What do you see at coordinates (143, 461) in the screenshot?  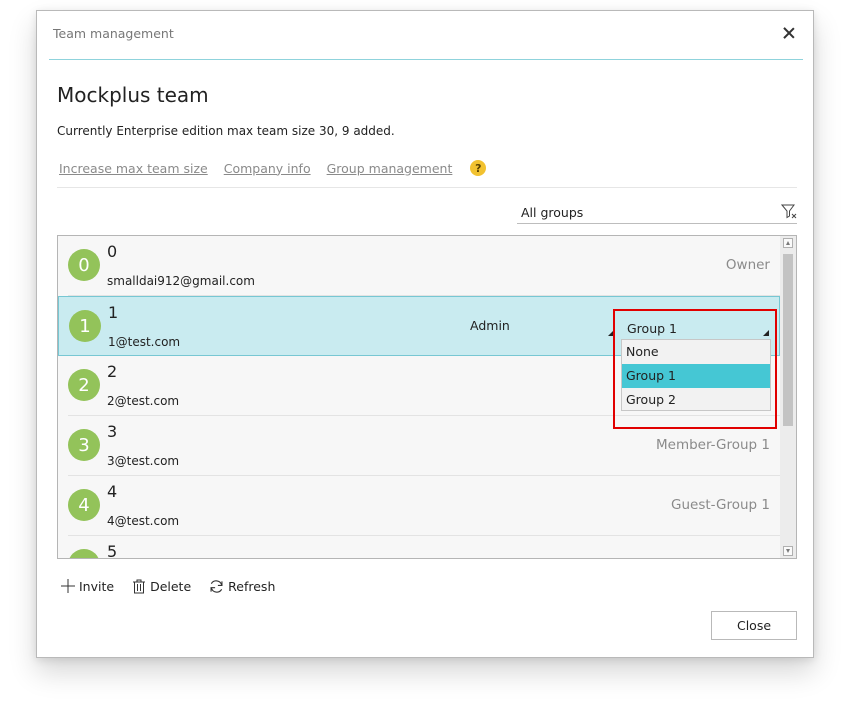 I see `member-email: 3@test.com` at bounding box center [143, 461].